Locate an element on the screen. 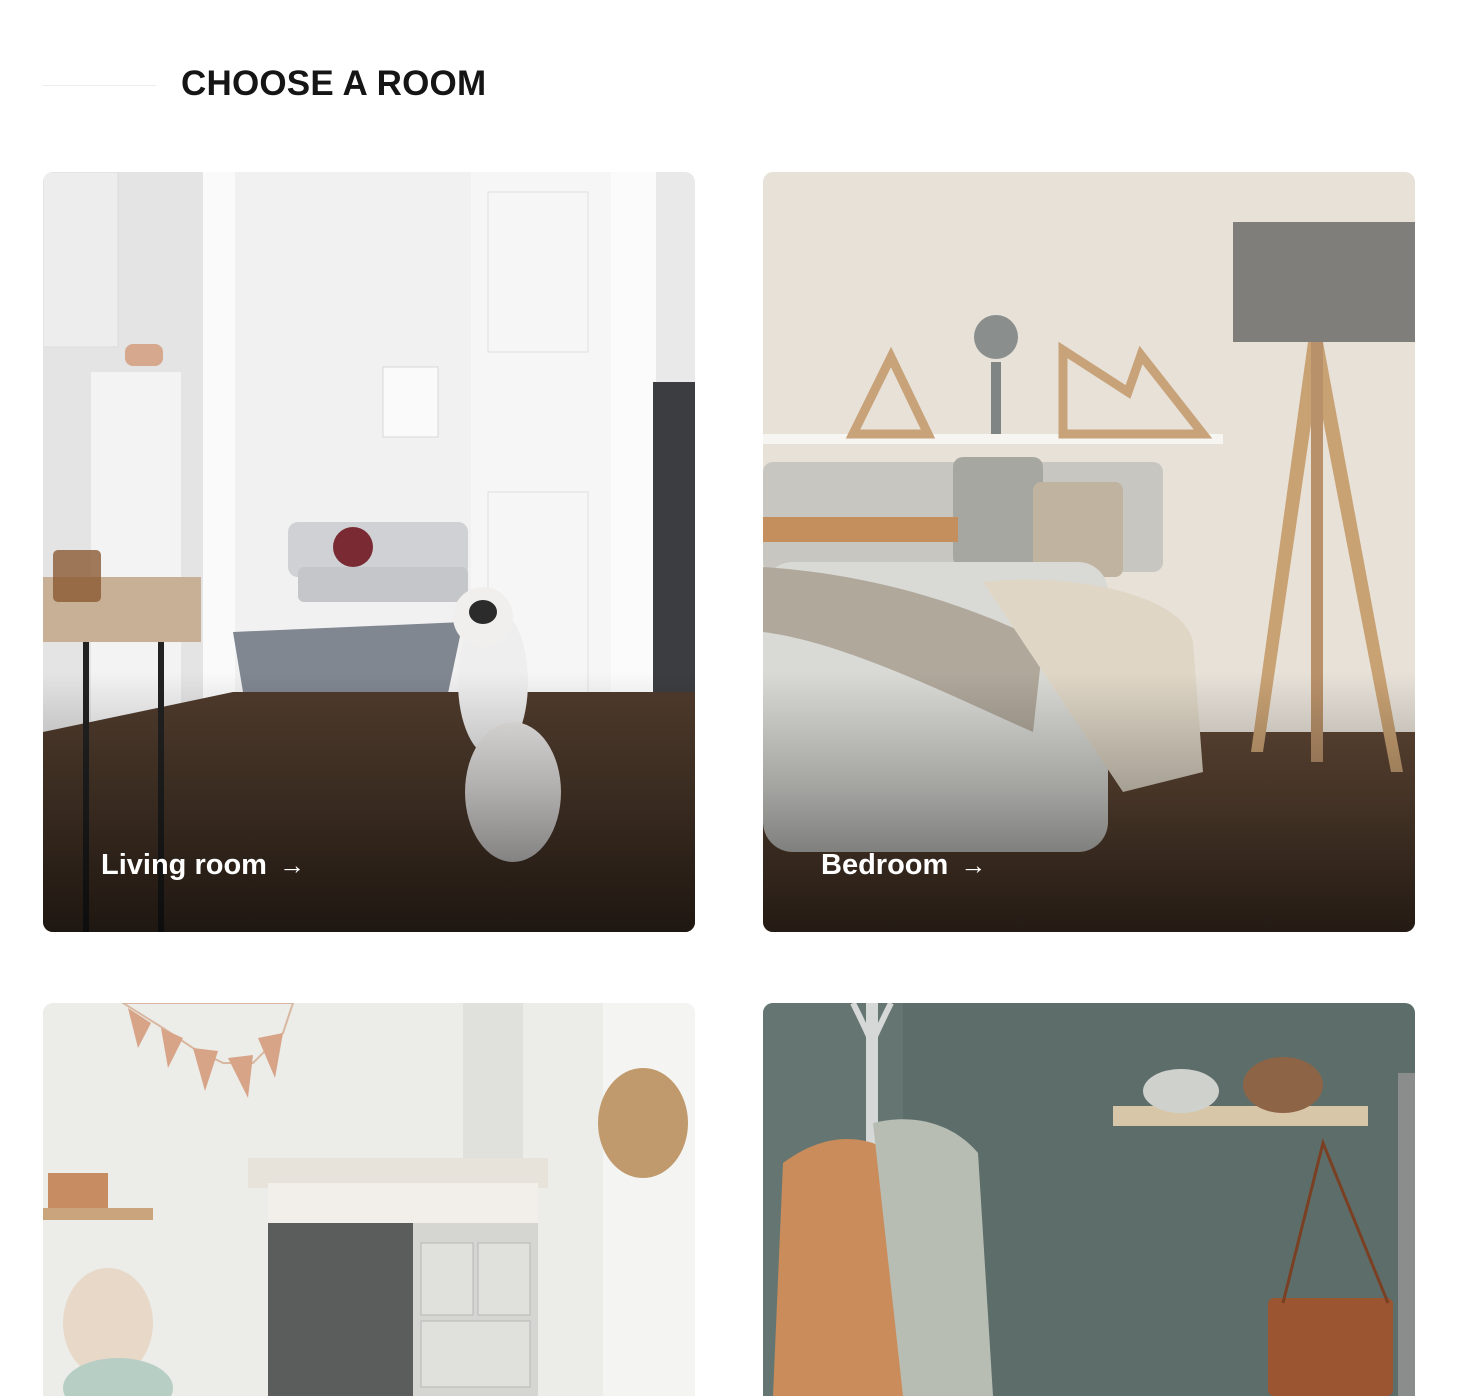  room-link-bedroom: Bedroom → is located at coordinates (903, 865).